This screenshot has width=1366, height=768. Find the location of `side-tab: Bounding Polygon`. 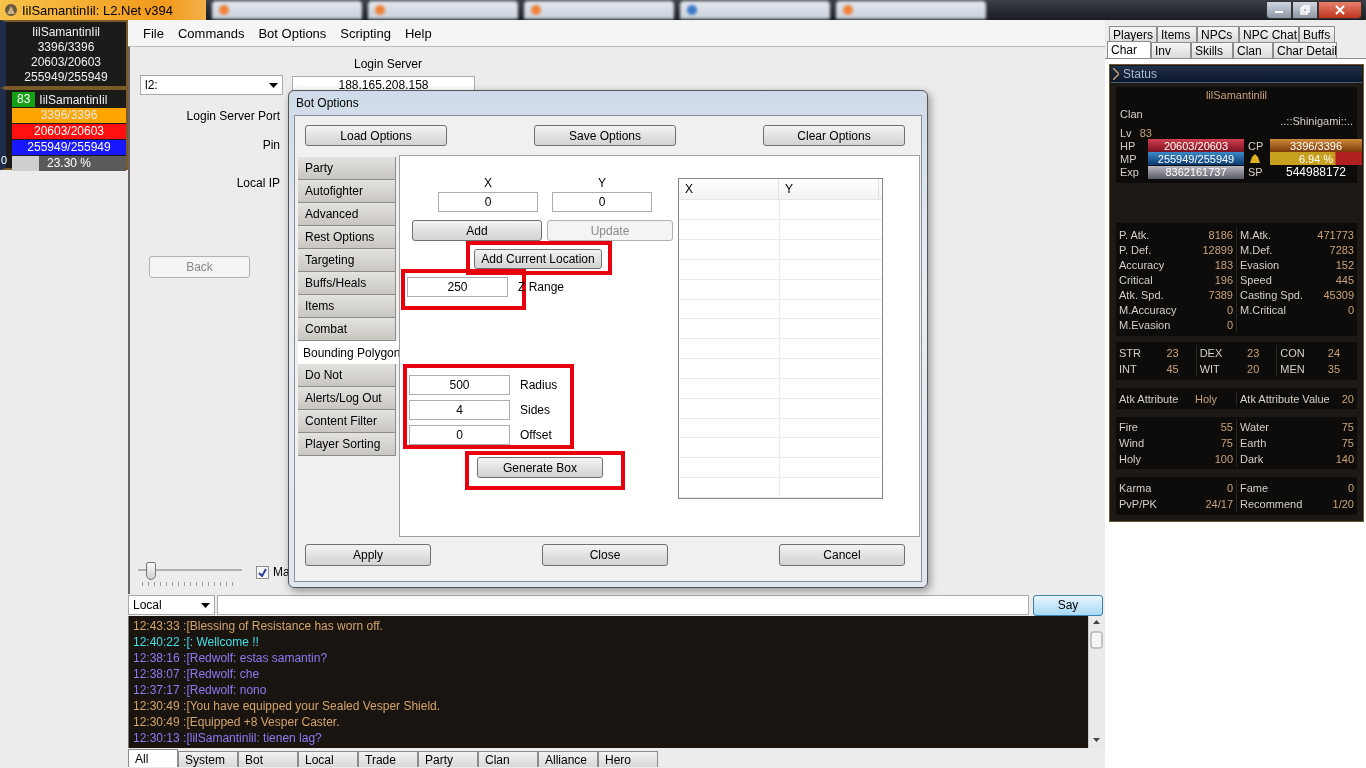

side-tab: Bounding Polygon is located at coordinates (348, 352).